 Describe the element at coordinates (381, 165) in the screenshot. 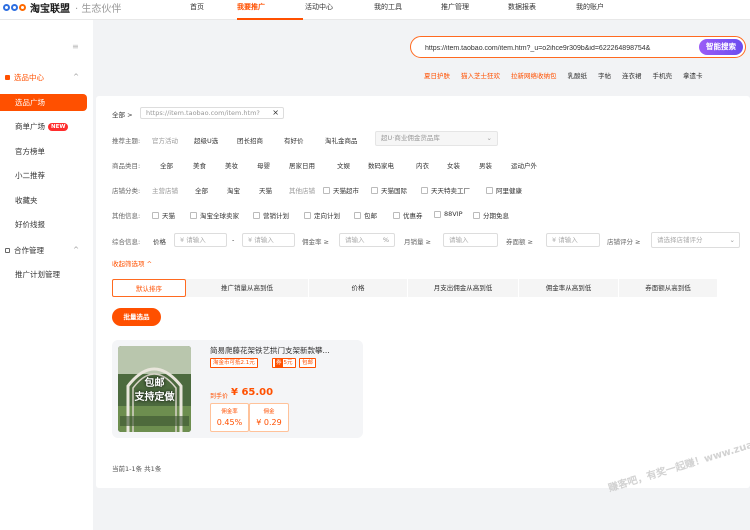

I see `category-option: 数码家电` at that location.